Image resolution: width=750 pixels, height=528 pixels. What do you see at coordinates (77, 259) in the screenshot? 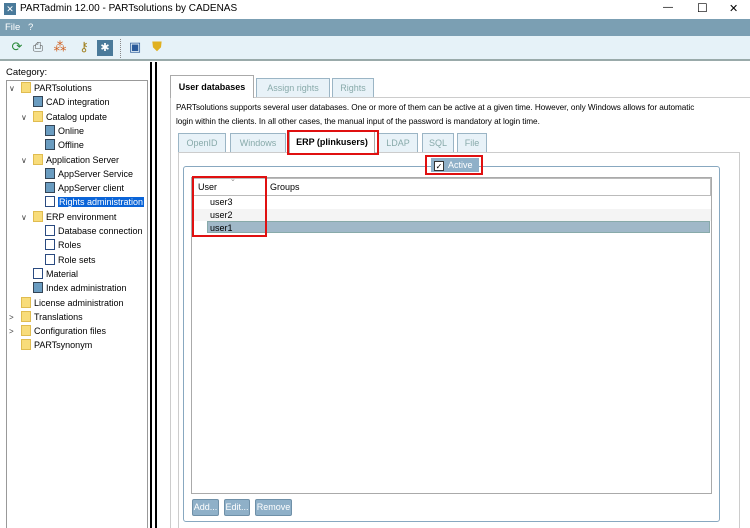
I see `tree-item-label: Role sets` at bounding box center [77, 259].